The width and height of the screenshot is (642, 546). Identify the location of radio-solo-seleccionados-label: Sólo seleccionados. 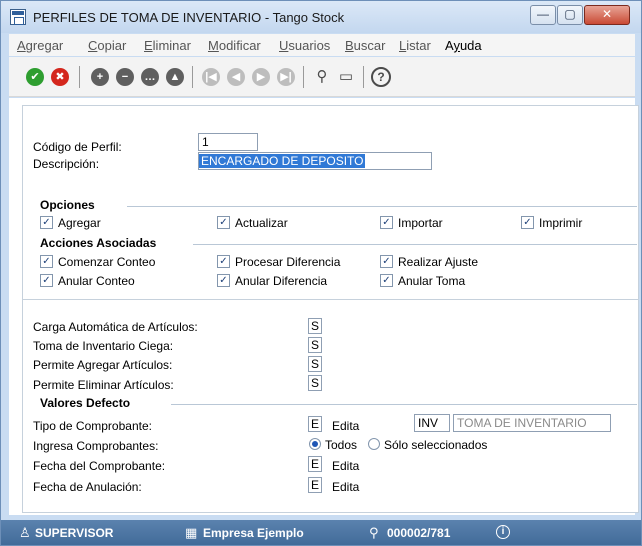
(436, 445).